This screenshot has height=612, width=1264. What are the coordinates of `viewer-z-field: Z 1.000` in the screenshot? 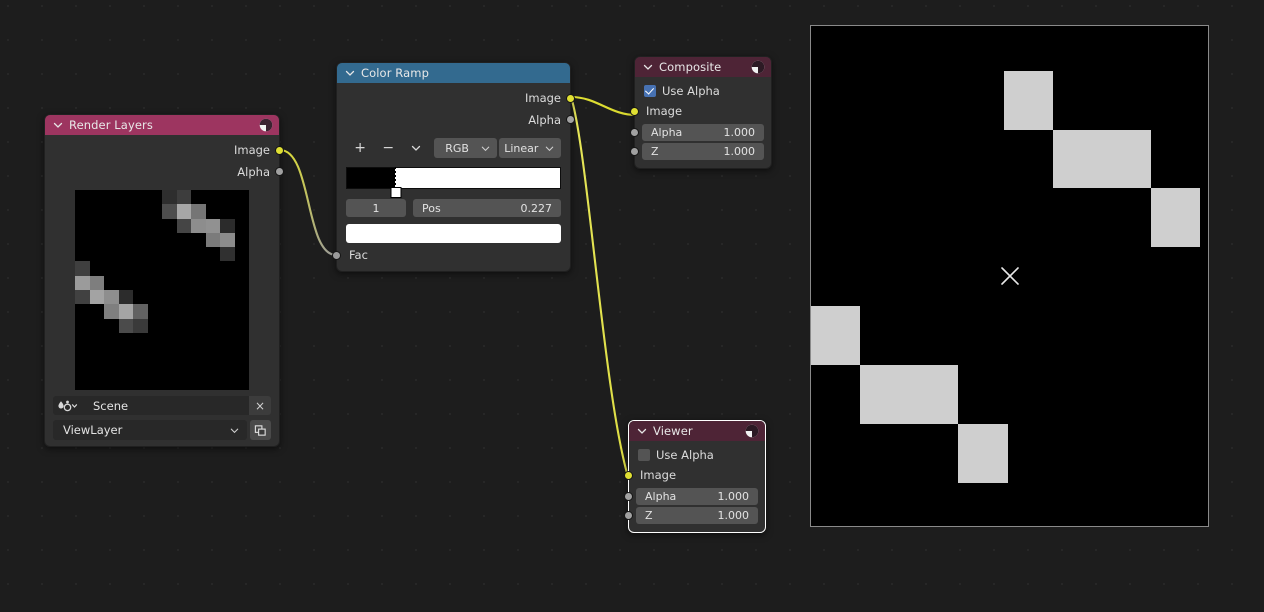 It's located at (691, 515).